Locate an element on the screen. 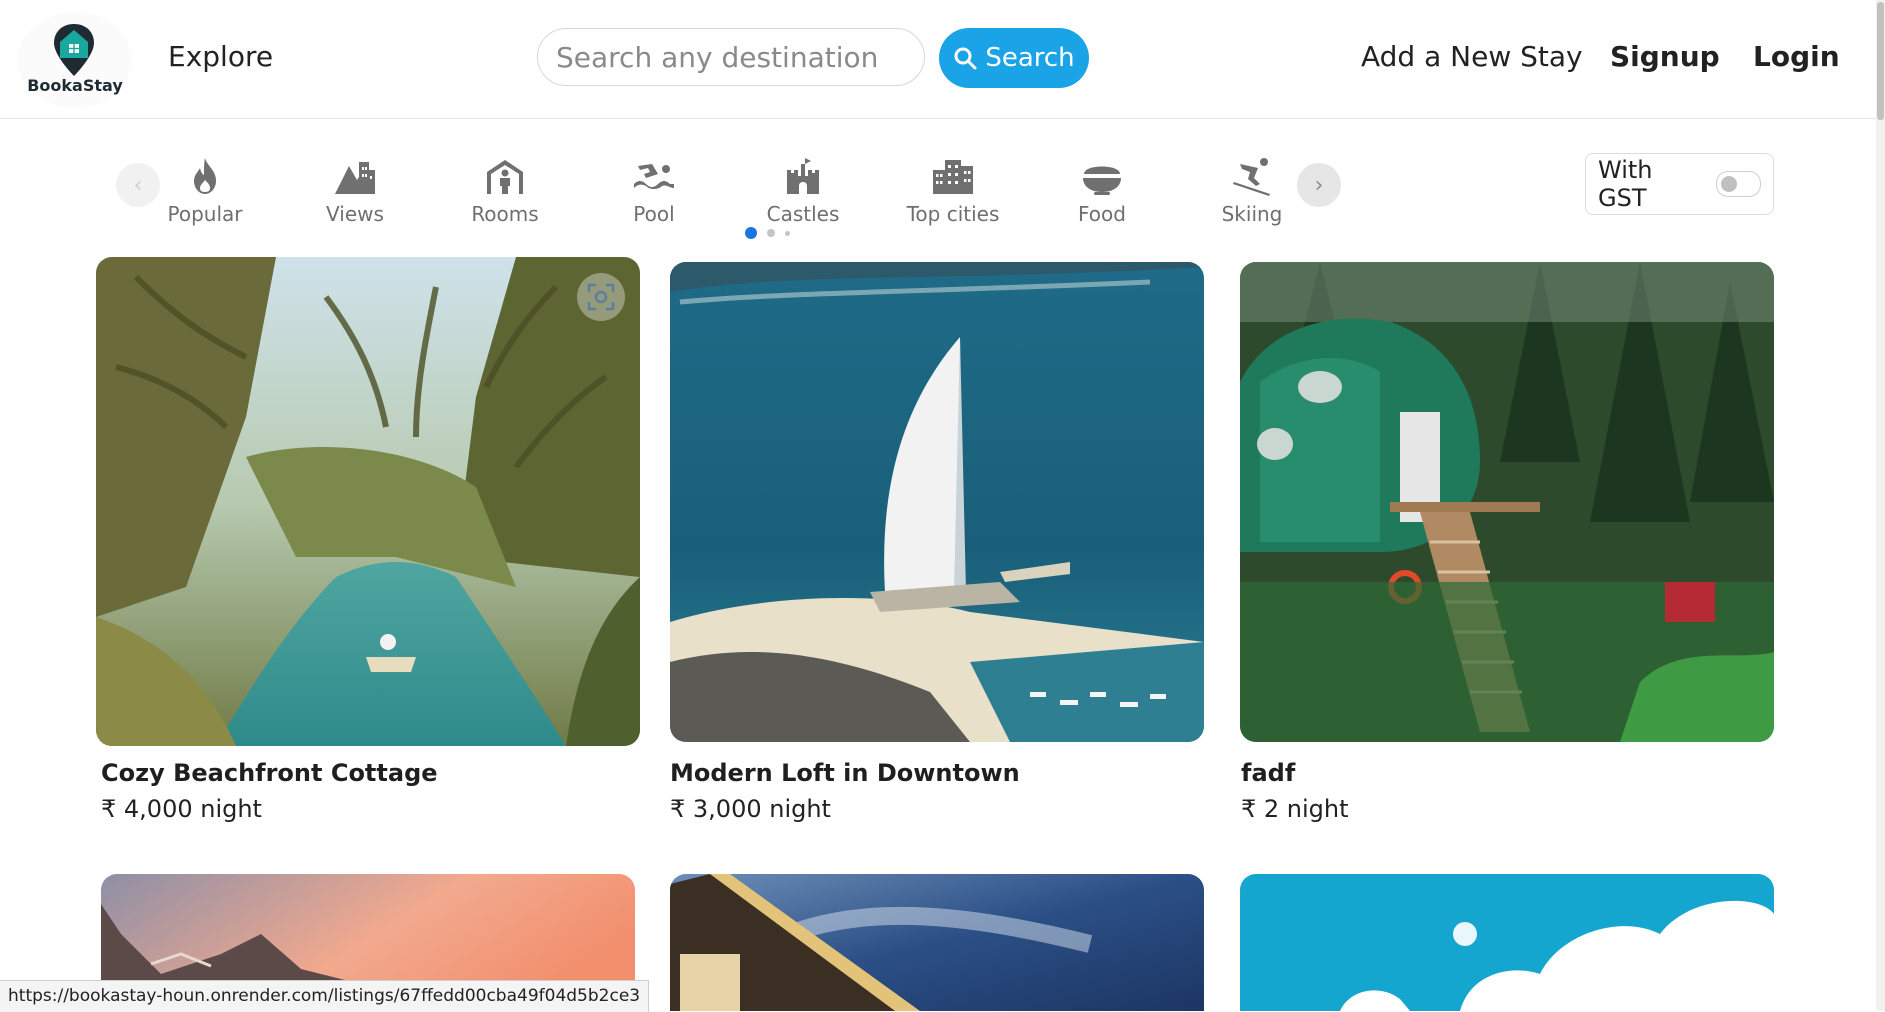 The width and height of the screenshot is (1885, 1012). carousel-indicator is located at coordinates (767, 233).